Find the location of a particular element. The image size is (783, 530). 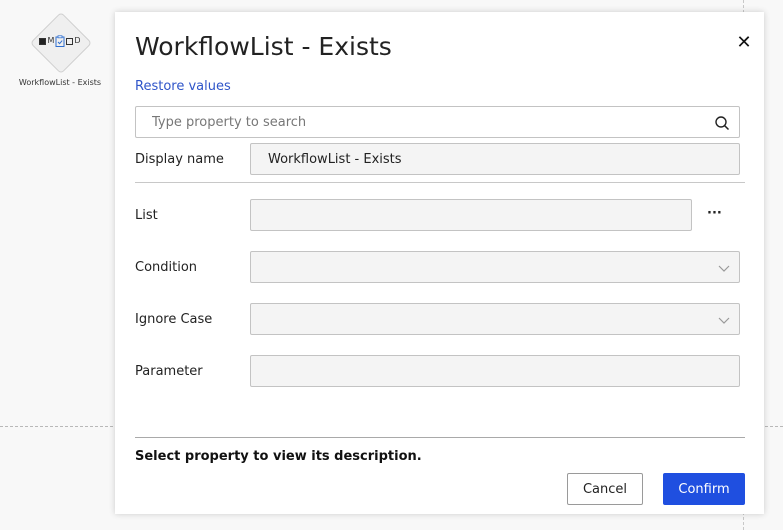

ignore-case-label: Ignore Case is located at coordinates (174, 319).